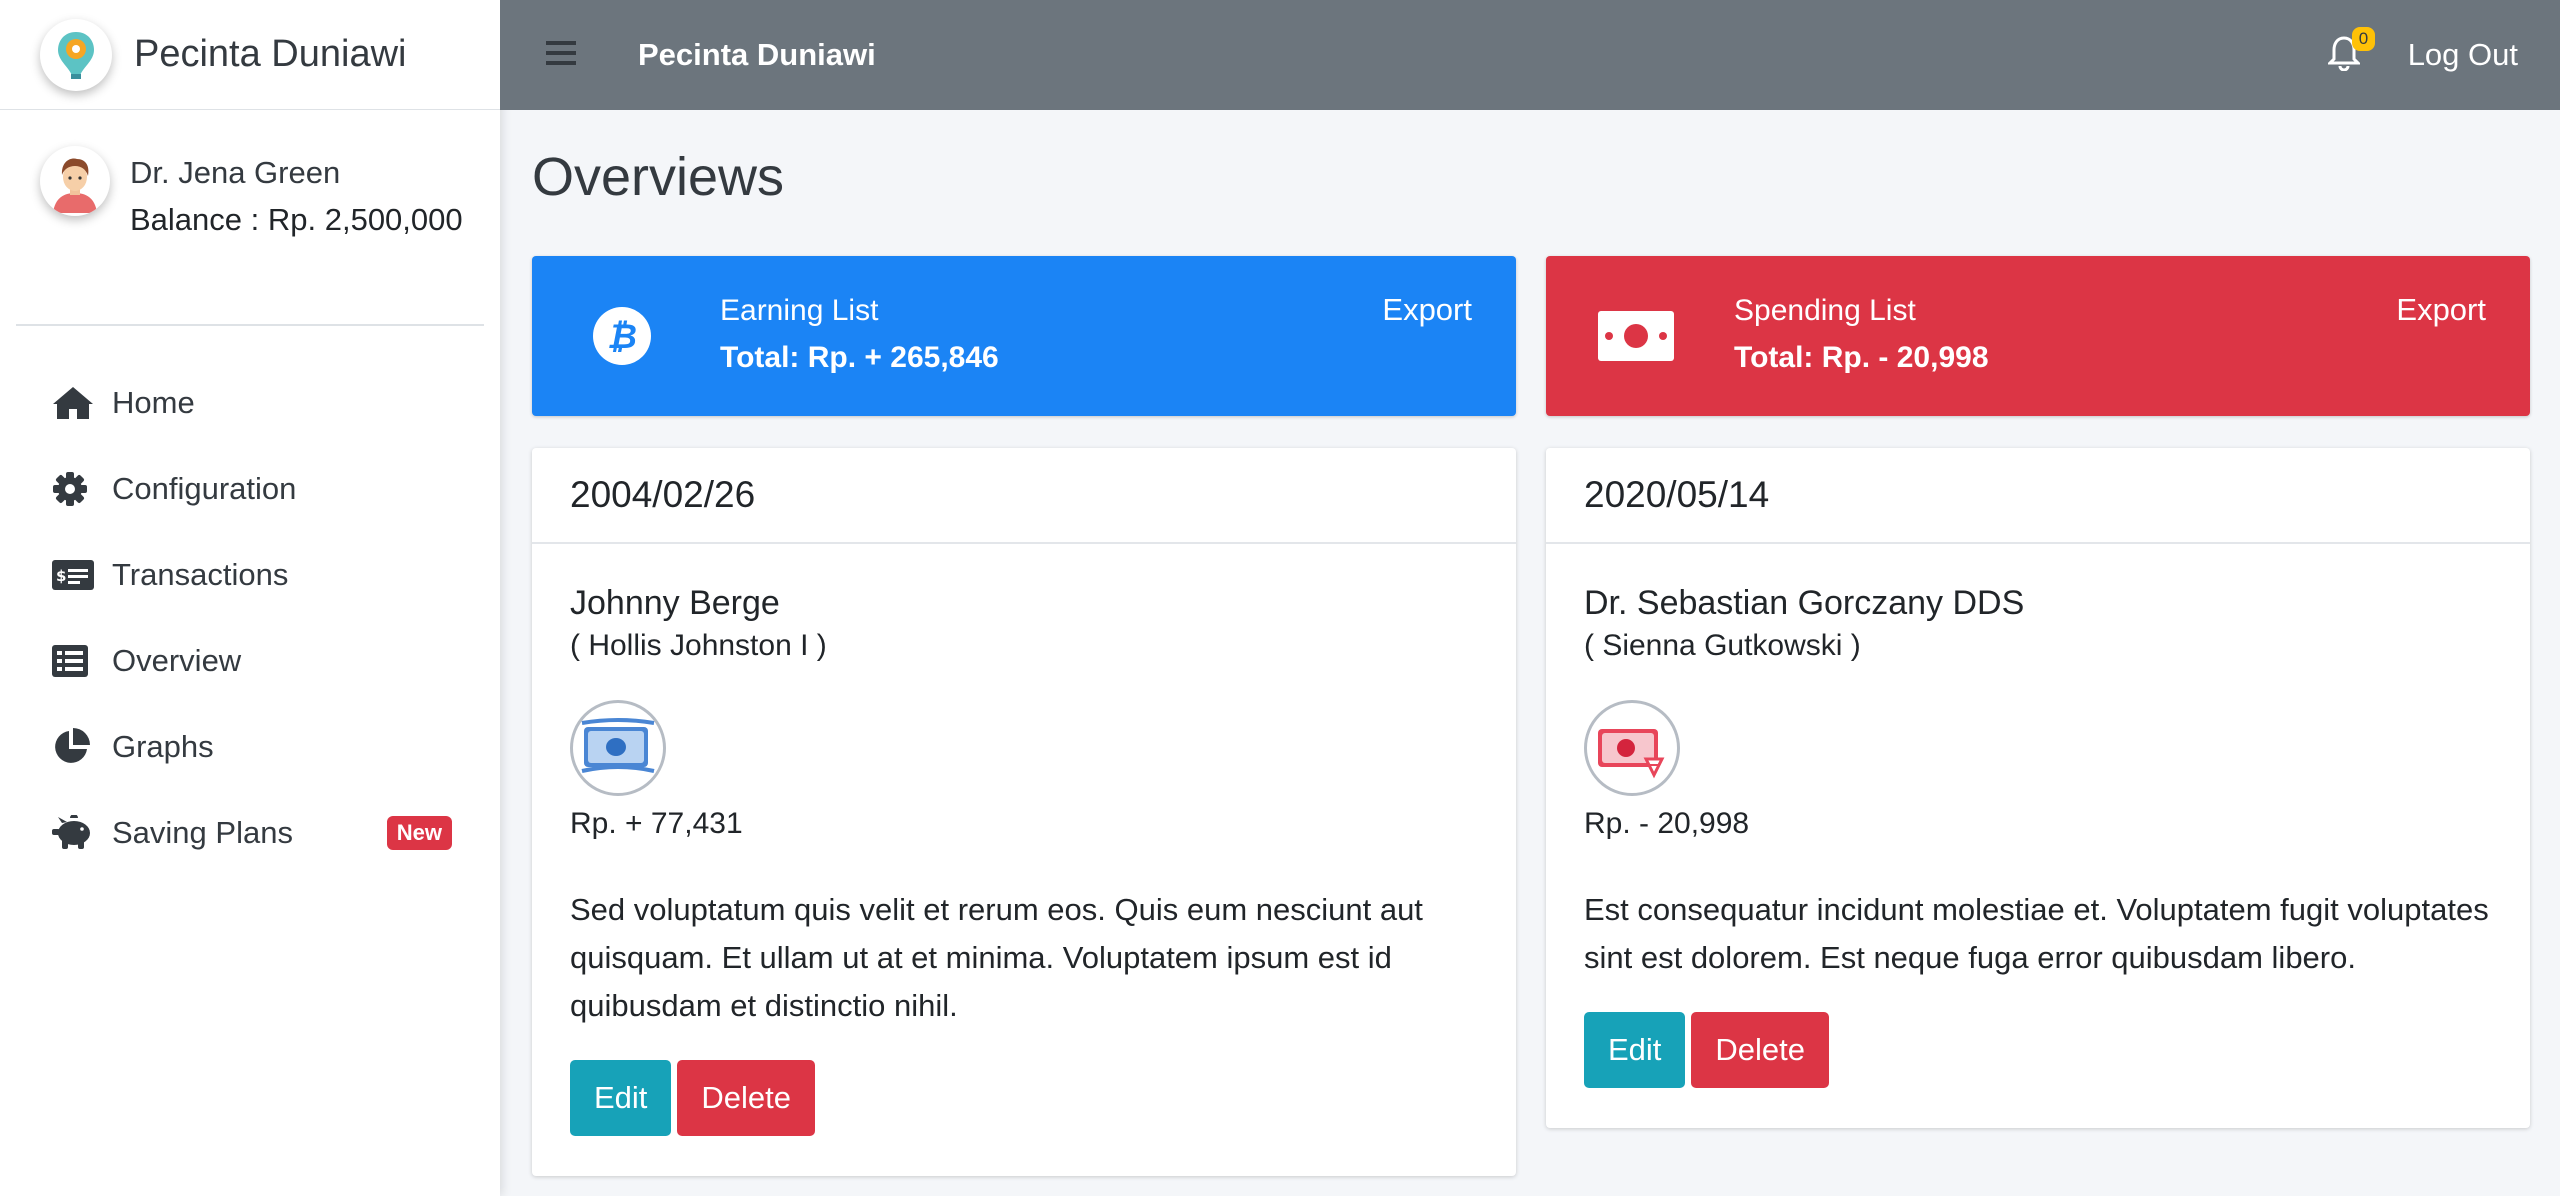 The height and width of the screenshot is (1196, 2560). What do you see at coordinates (561, 55) in the screenshot?
I see `hamburger-menu-icon` at bounding box center [561, 55].